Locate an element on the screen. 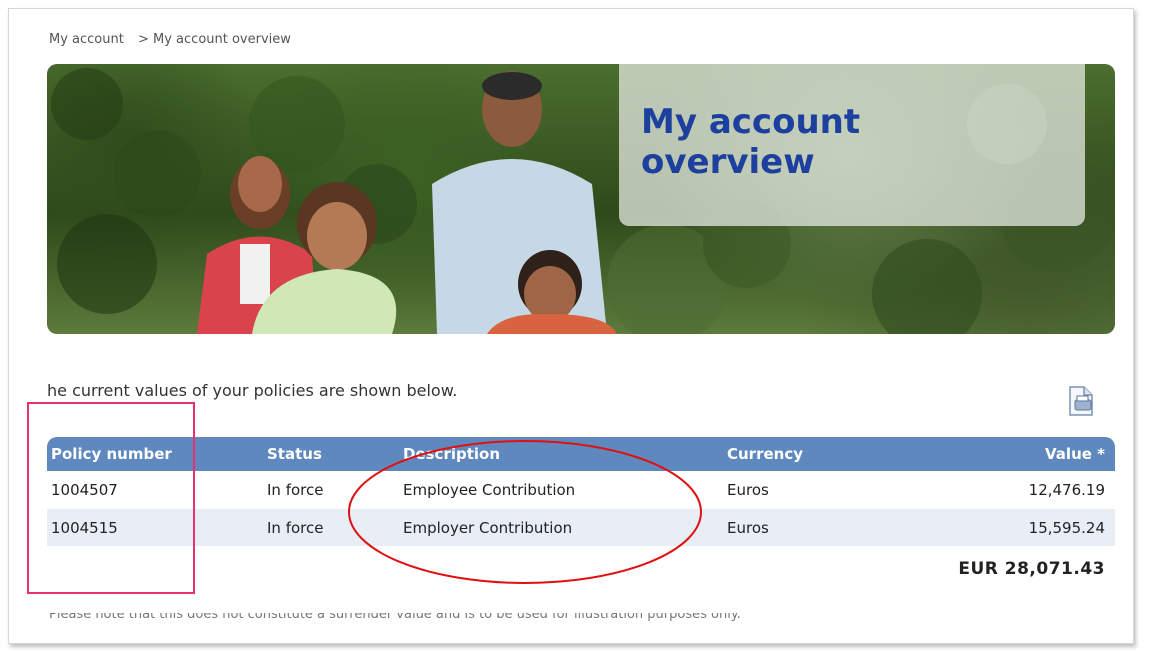  col-status: Status is located at coordinates (294, 454).